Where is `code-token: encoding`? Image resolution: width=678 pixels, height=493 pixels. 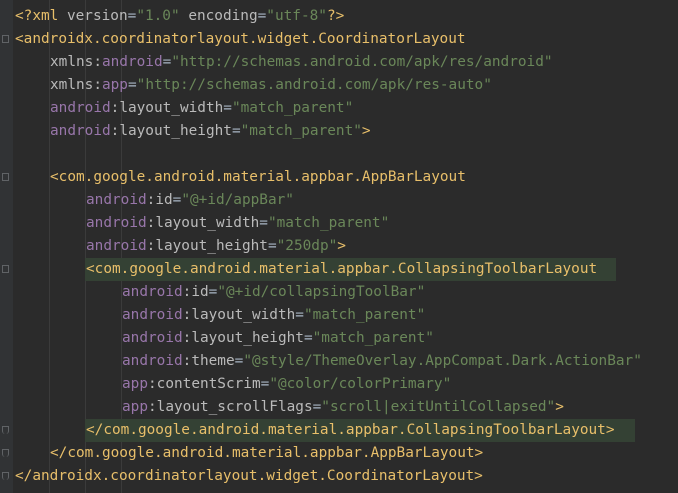
code-token: encoding is located at coordinates (223, 16).